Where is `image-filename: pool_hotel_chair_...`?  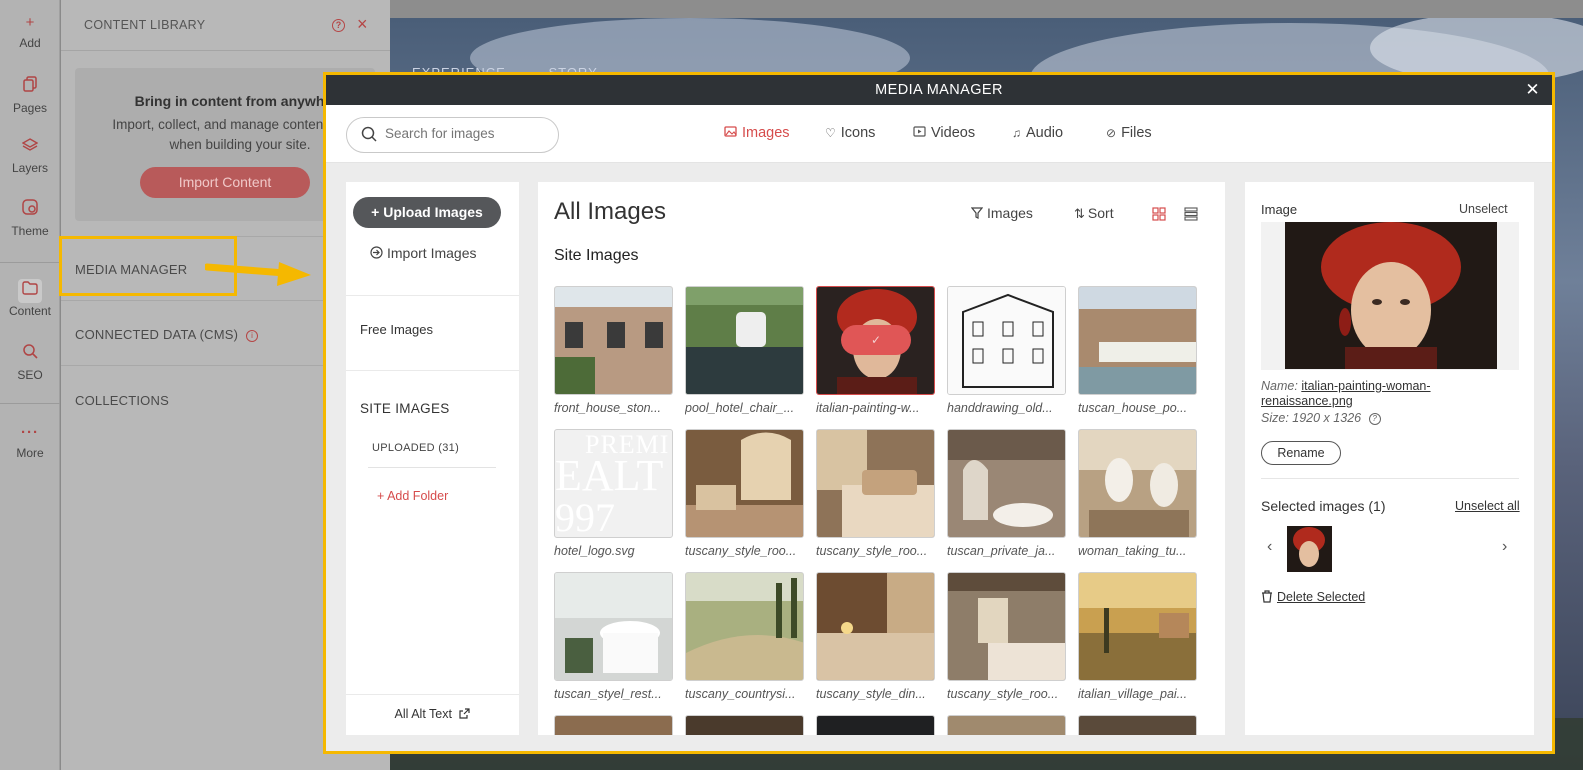
image-filename: pool_hotel_chair_... is located at coordinates (740, 408).